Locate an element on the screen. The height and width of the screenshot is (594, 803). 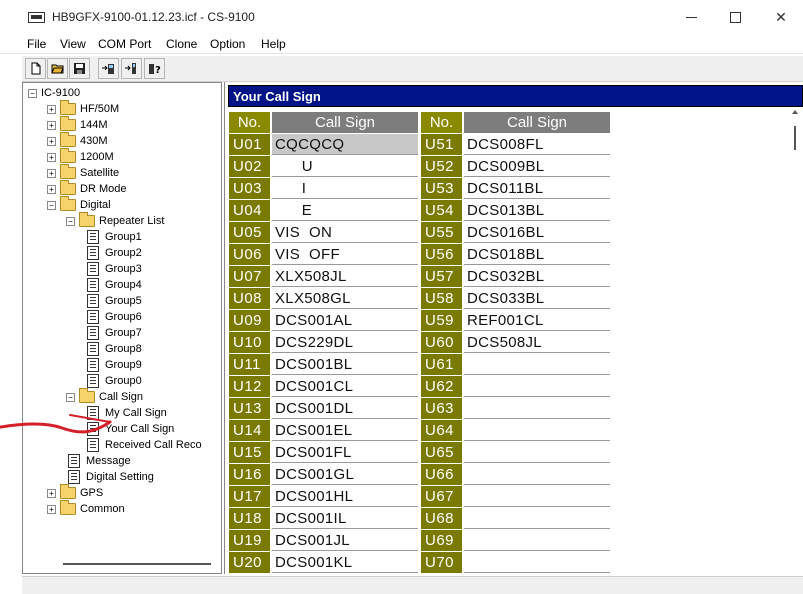
new-file-button is located at coordinates (35, 68).